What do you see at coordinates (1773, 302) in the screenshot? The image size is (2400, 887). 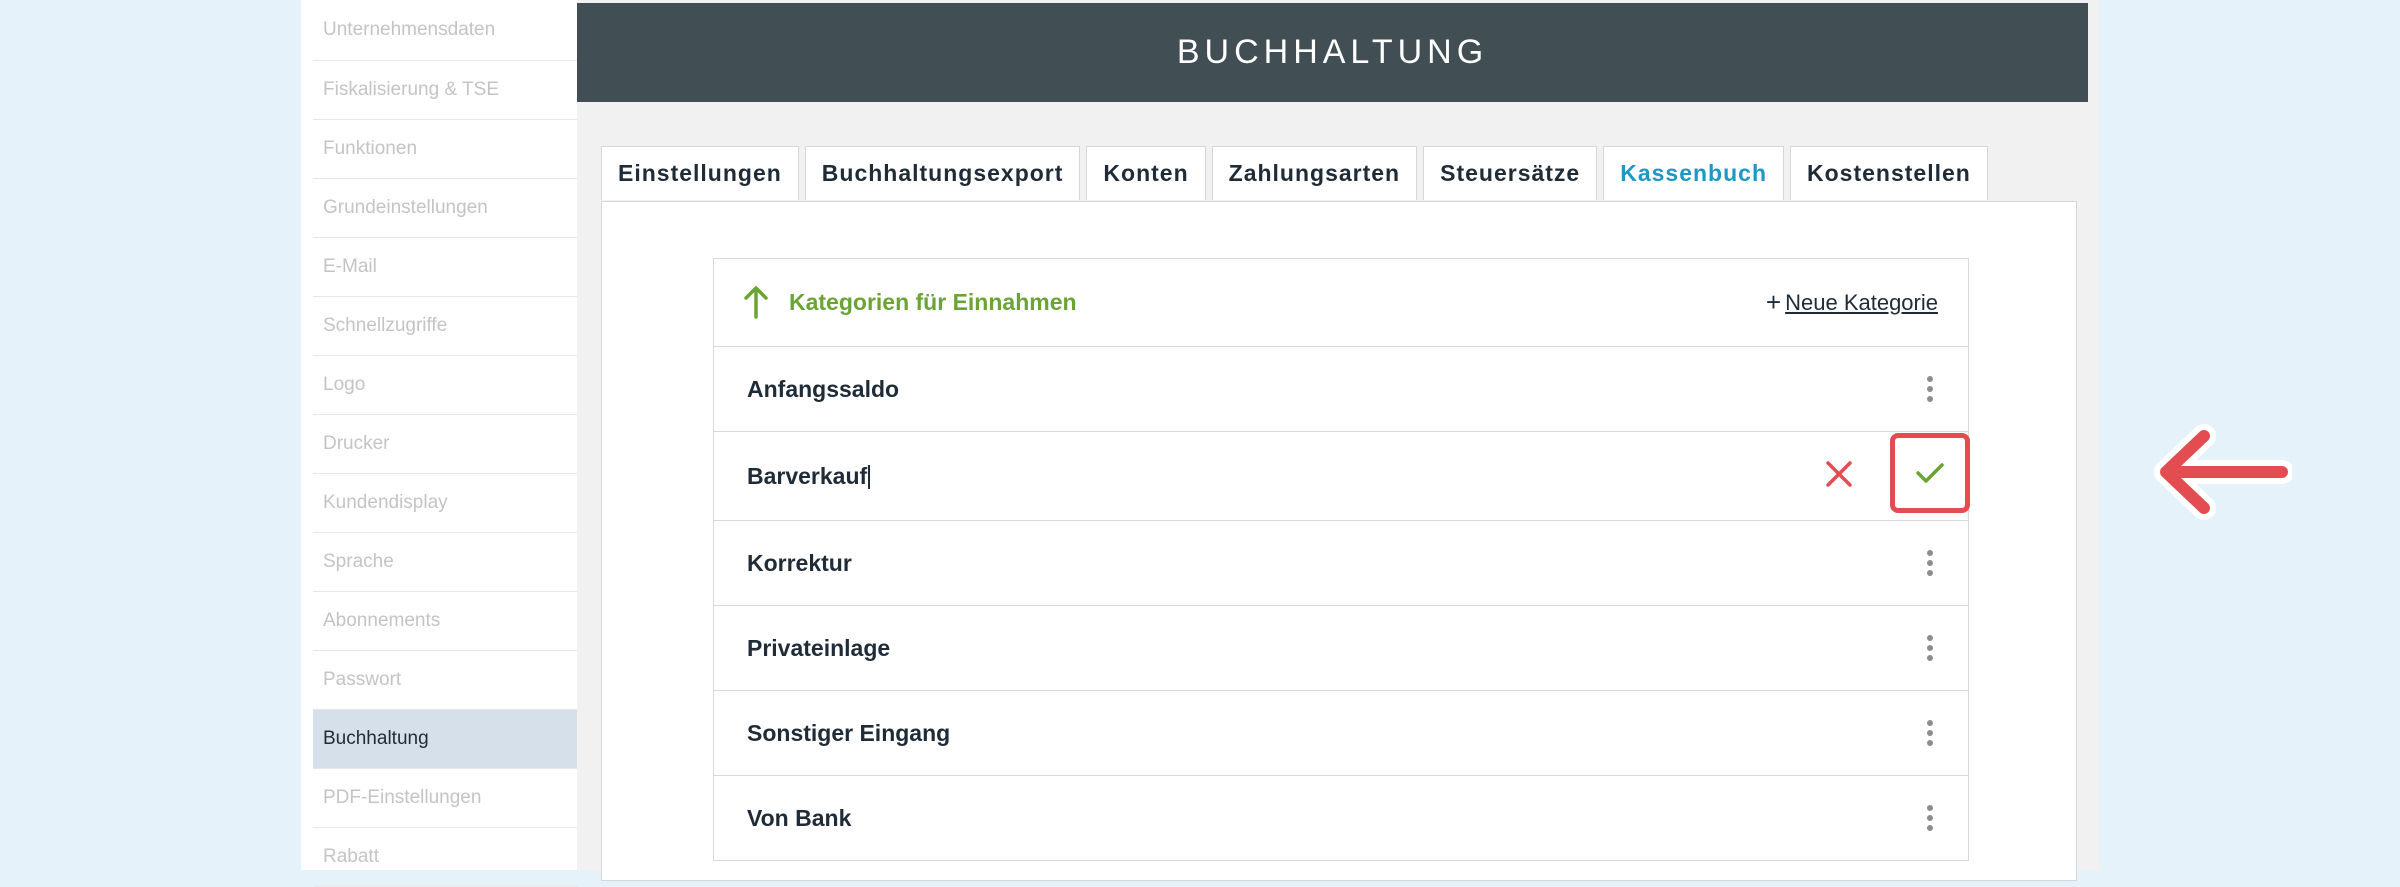 I see `plus-icon: +` at bounding box center [1773, 302].